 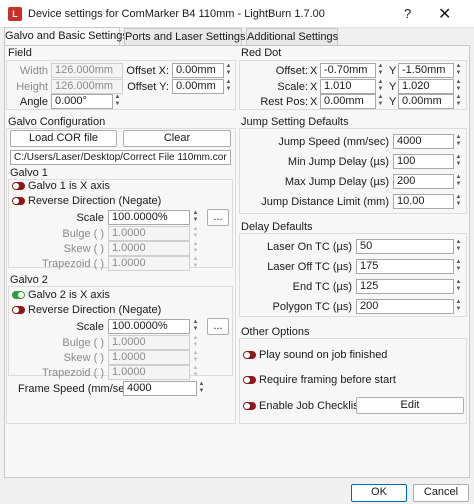 I want to click on width-label: Width, so click(x=33, y=71).